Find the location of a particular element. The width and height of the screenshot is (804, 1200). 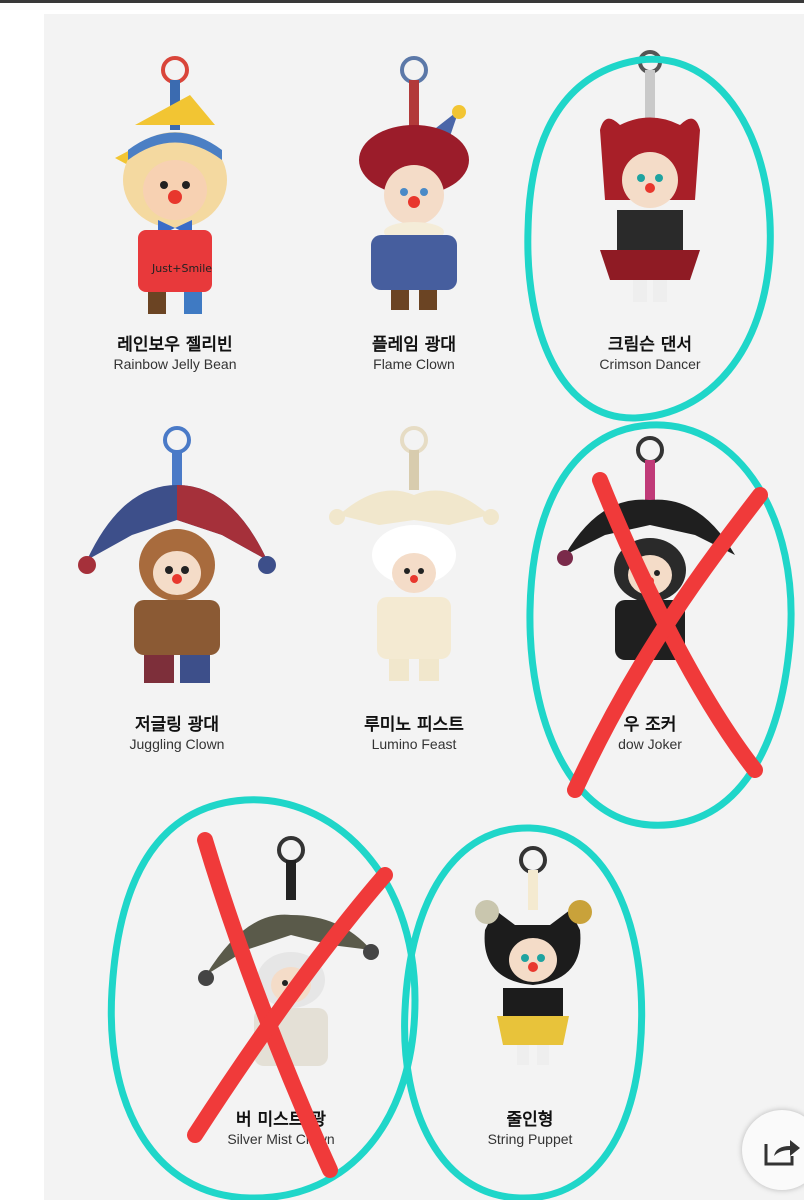

product-name-en: Juggling Clown is located at coordinates (177, 744).